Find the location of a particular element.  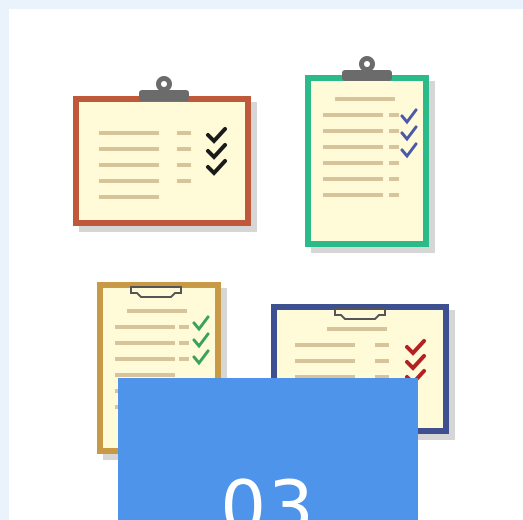

badge-number: 03 is located at coordinates (268, 492).